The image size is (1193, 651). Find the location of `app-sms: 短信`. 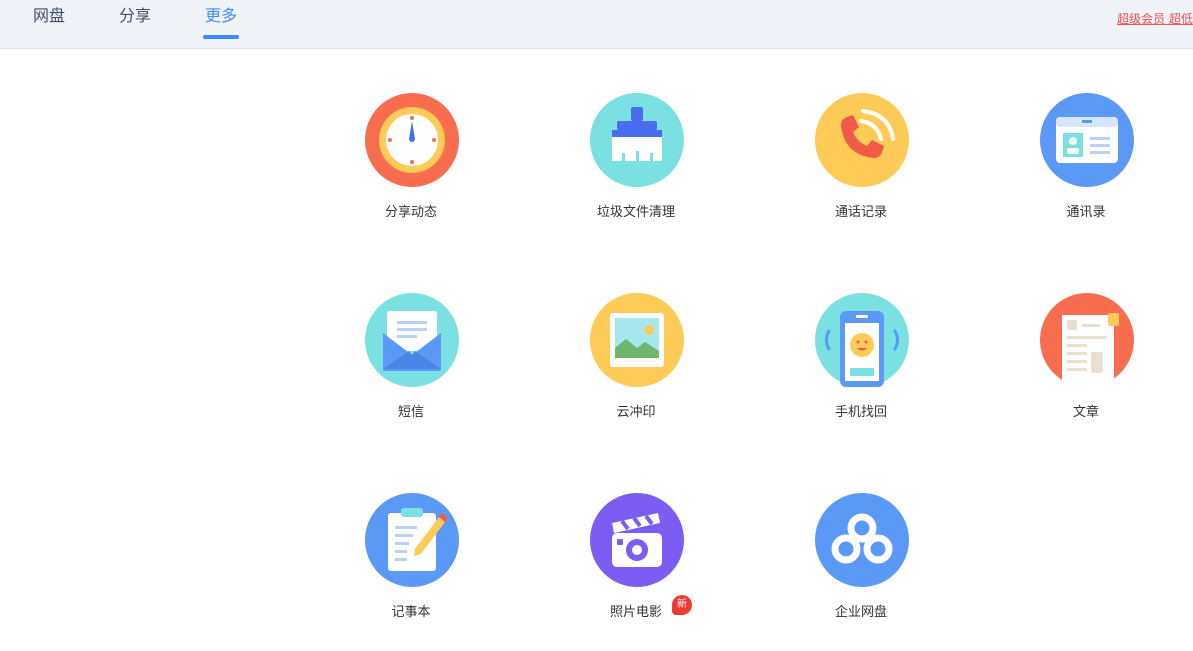

app-sms: 短信 is located at coordinates (411, 368).